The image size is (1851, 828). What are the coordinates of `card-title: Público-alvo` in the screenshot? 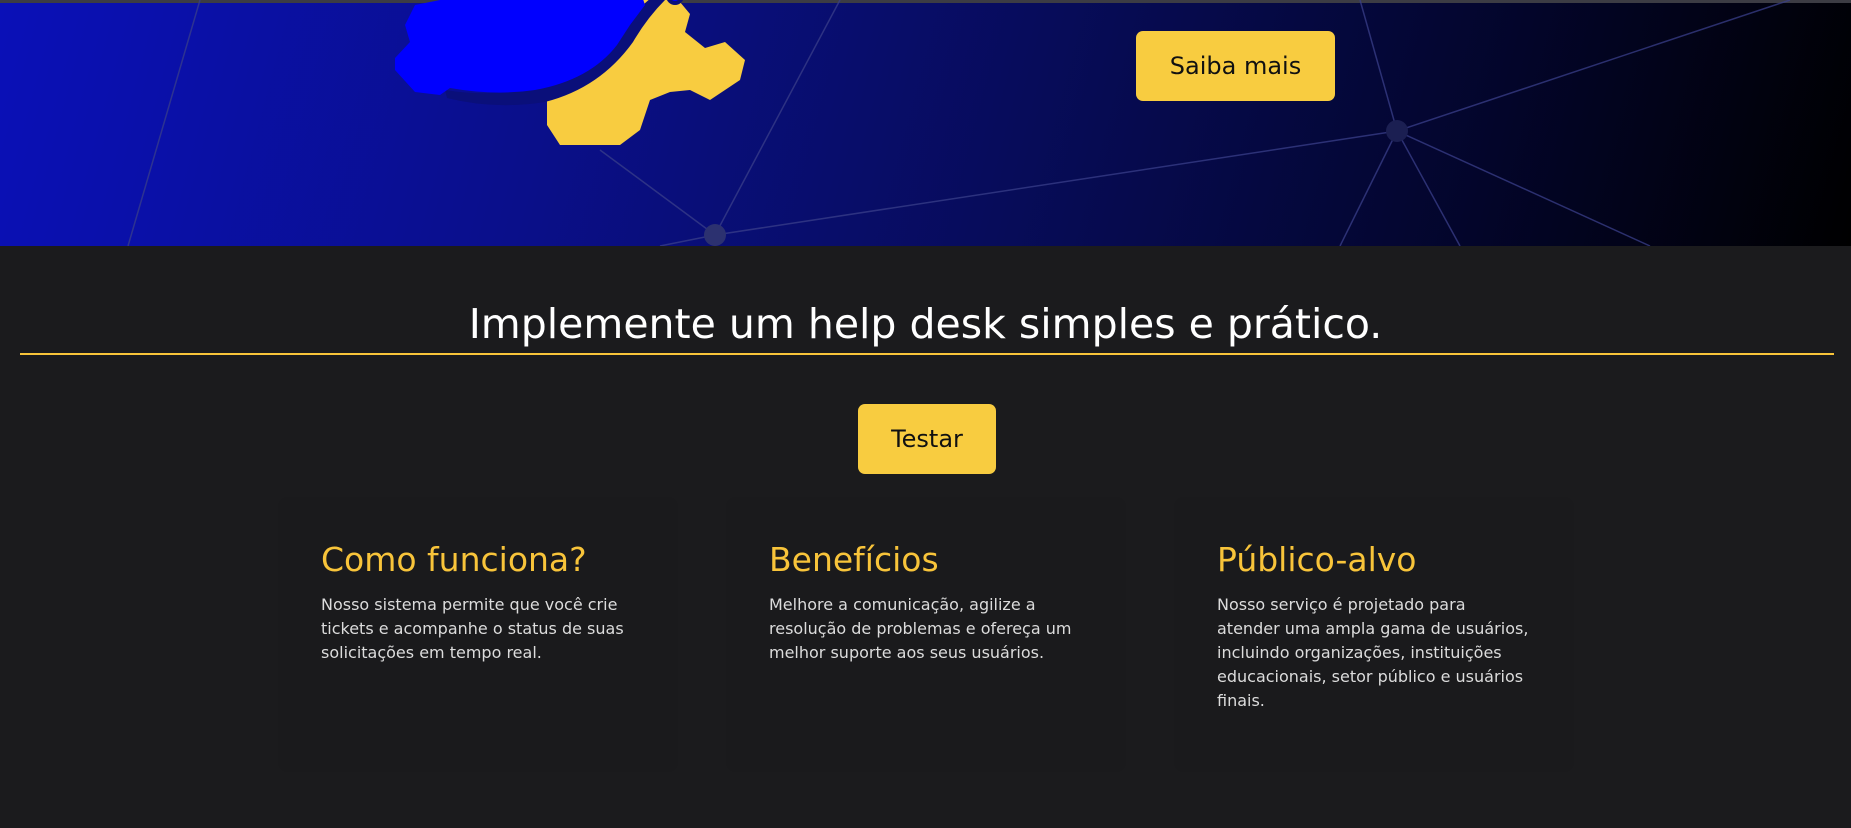 It's located at (1317, 559).